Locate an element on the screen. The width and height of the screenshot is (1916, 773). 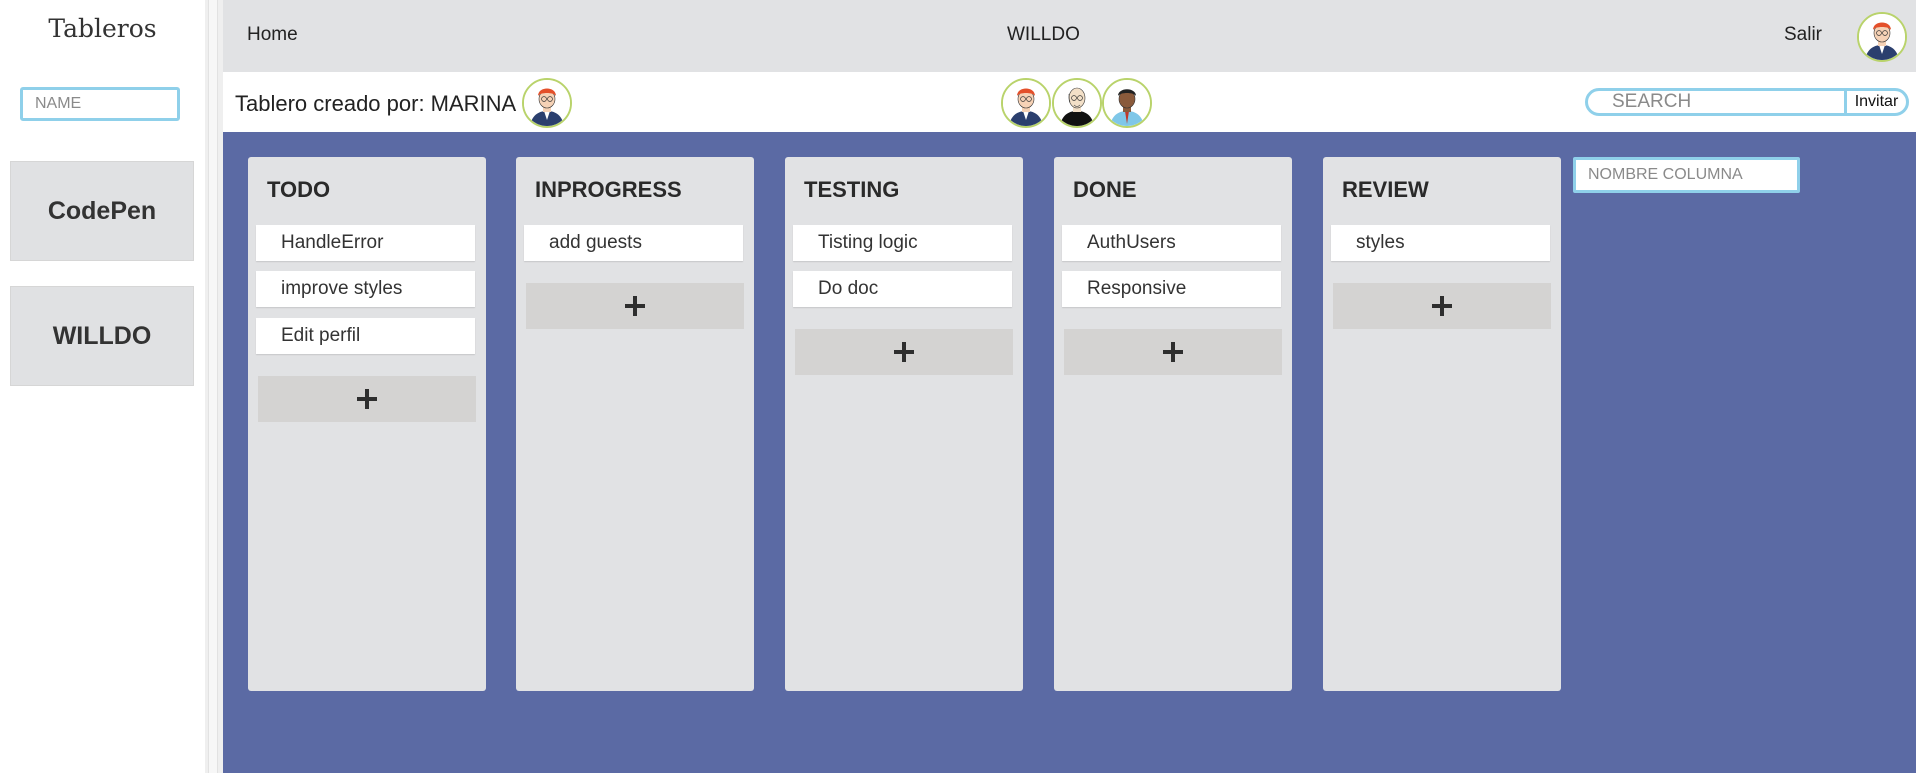
nav-home-link: Home is located at coordinates (272, 35).